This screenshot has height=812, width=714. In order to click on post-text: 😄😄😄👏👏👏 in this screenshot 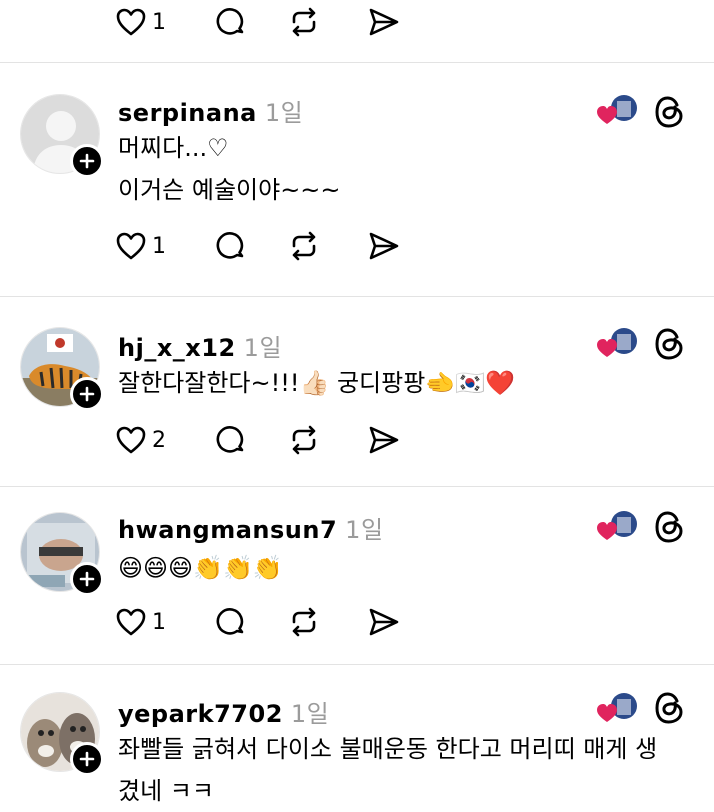, I will do `click(200, 568)`.